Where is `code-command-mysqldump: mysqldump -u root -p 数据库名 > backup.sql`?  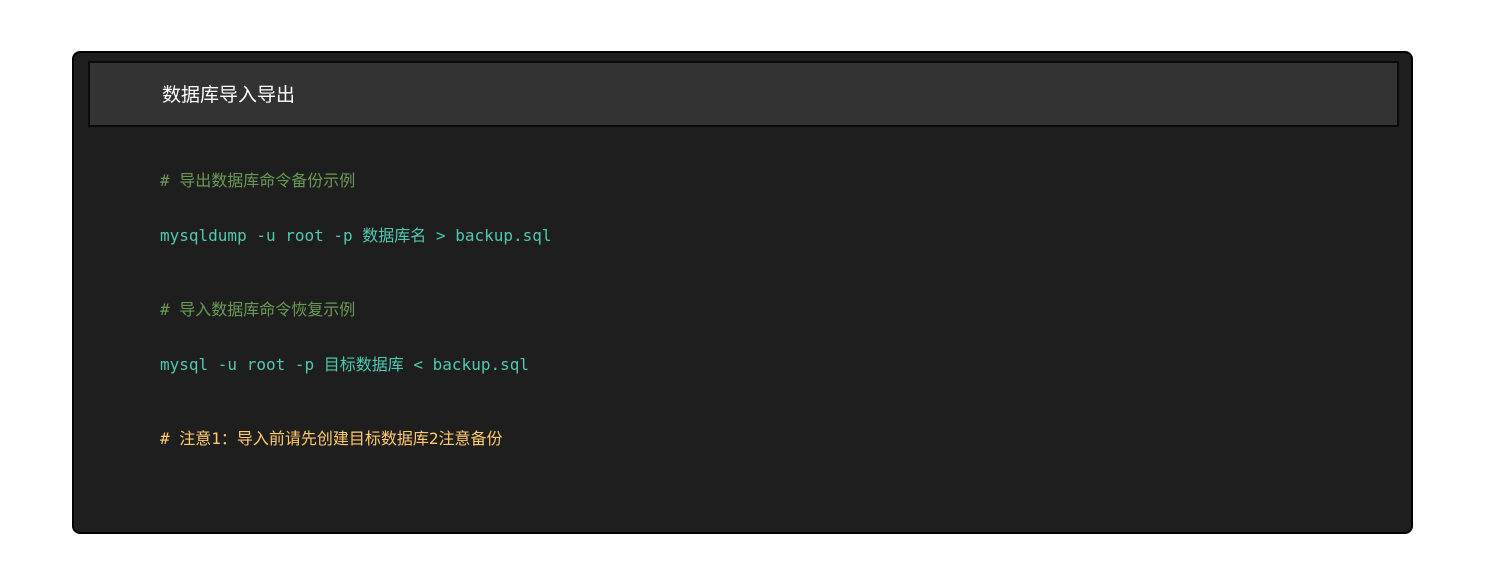 code-command-mysqldump: mysqldump -u root -p 数据库名 > backup.sql is located at coordinates (356, 235).